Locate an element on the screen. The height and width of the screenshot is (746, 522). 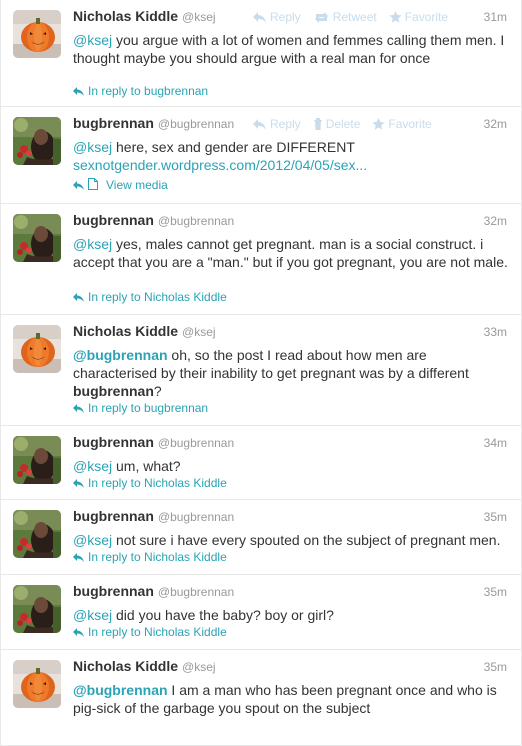
tweet-timestamp: 34m is located at coordinates (495, 443).